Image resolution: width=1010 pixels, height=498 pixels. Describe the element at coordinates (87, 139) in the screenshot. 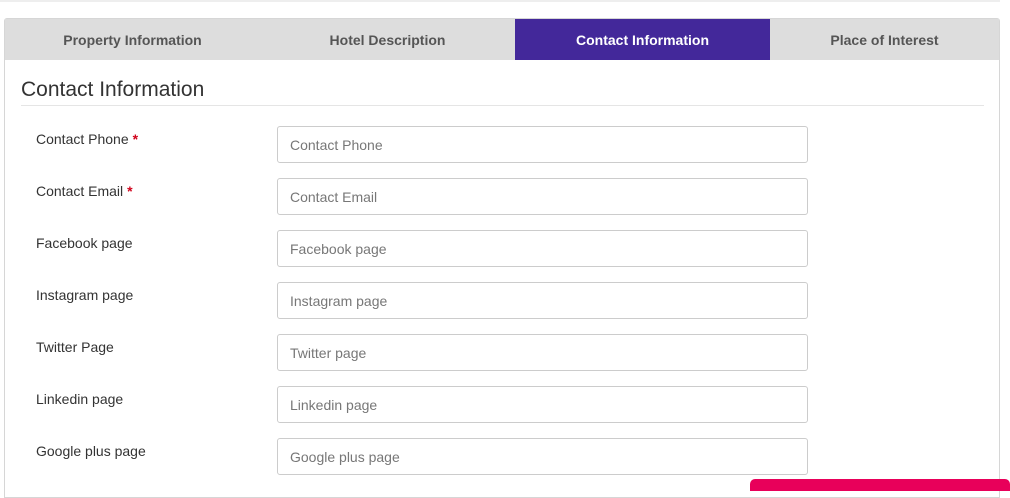

I see `contact-phone-label: Contact Phone *` at that location.